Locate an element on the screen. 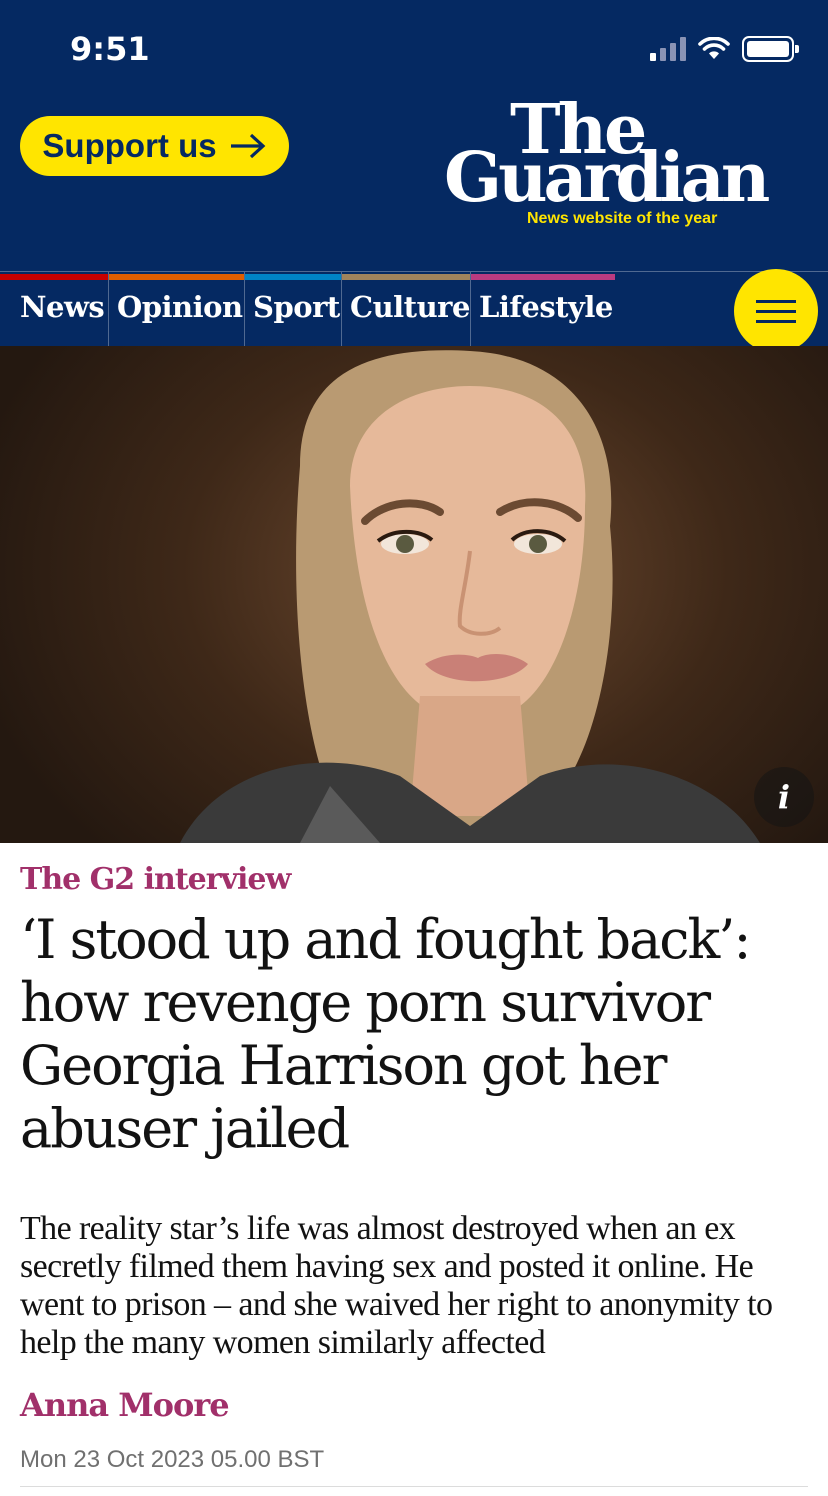 The width and height of the screenshot is (828, 1496). signal-icon is located at coordinates (668, 49).